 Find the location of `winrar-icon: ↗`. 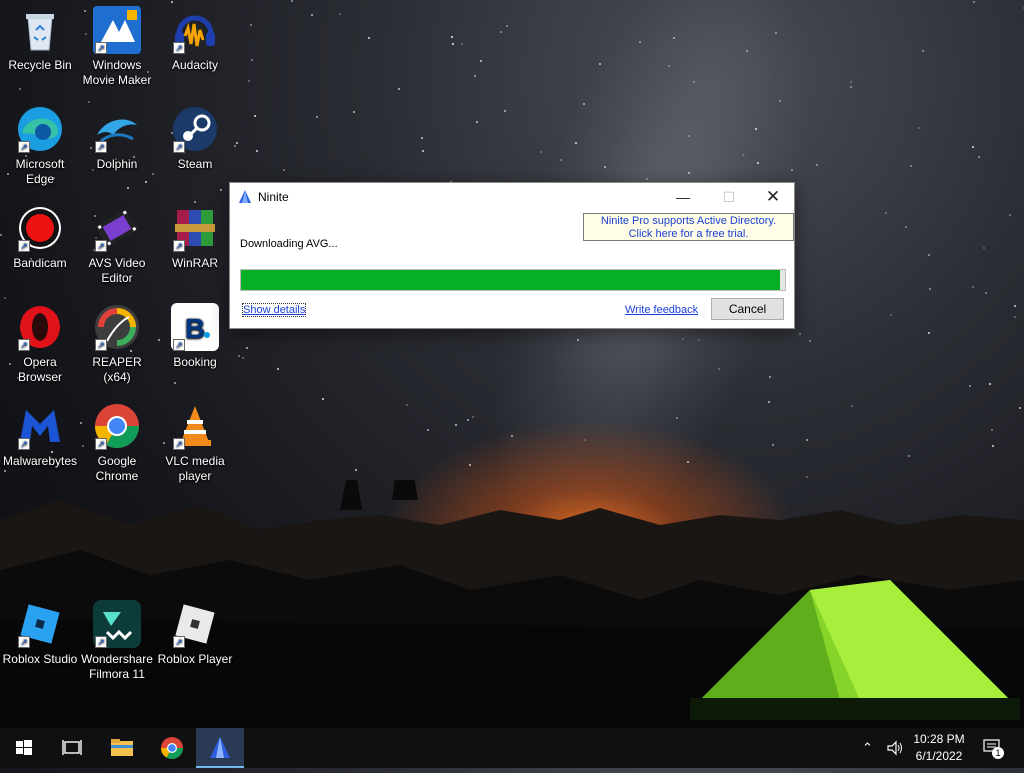

winrar-icon: ↗ is located at coordinates (195, 228).